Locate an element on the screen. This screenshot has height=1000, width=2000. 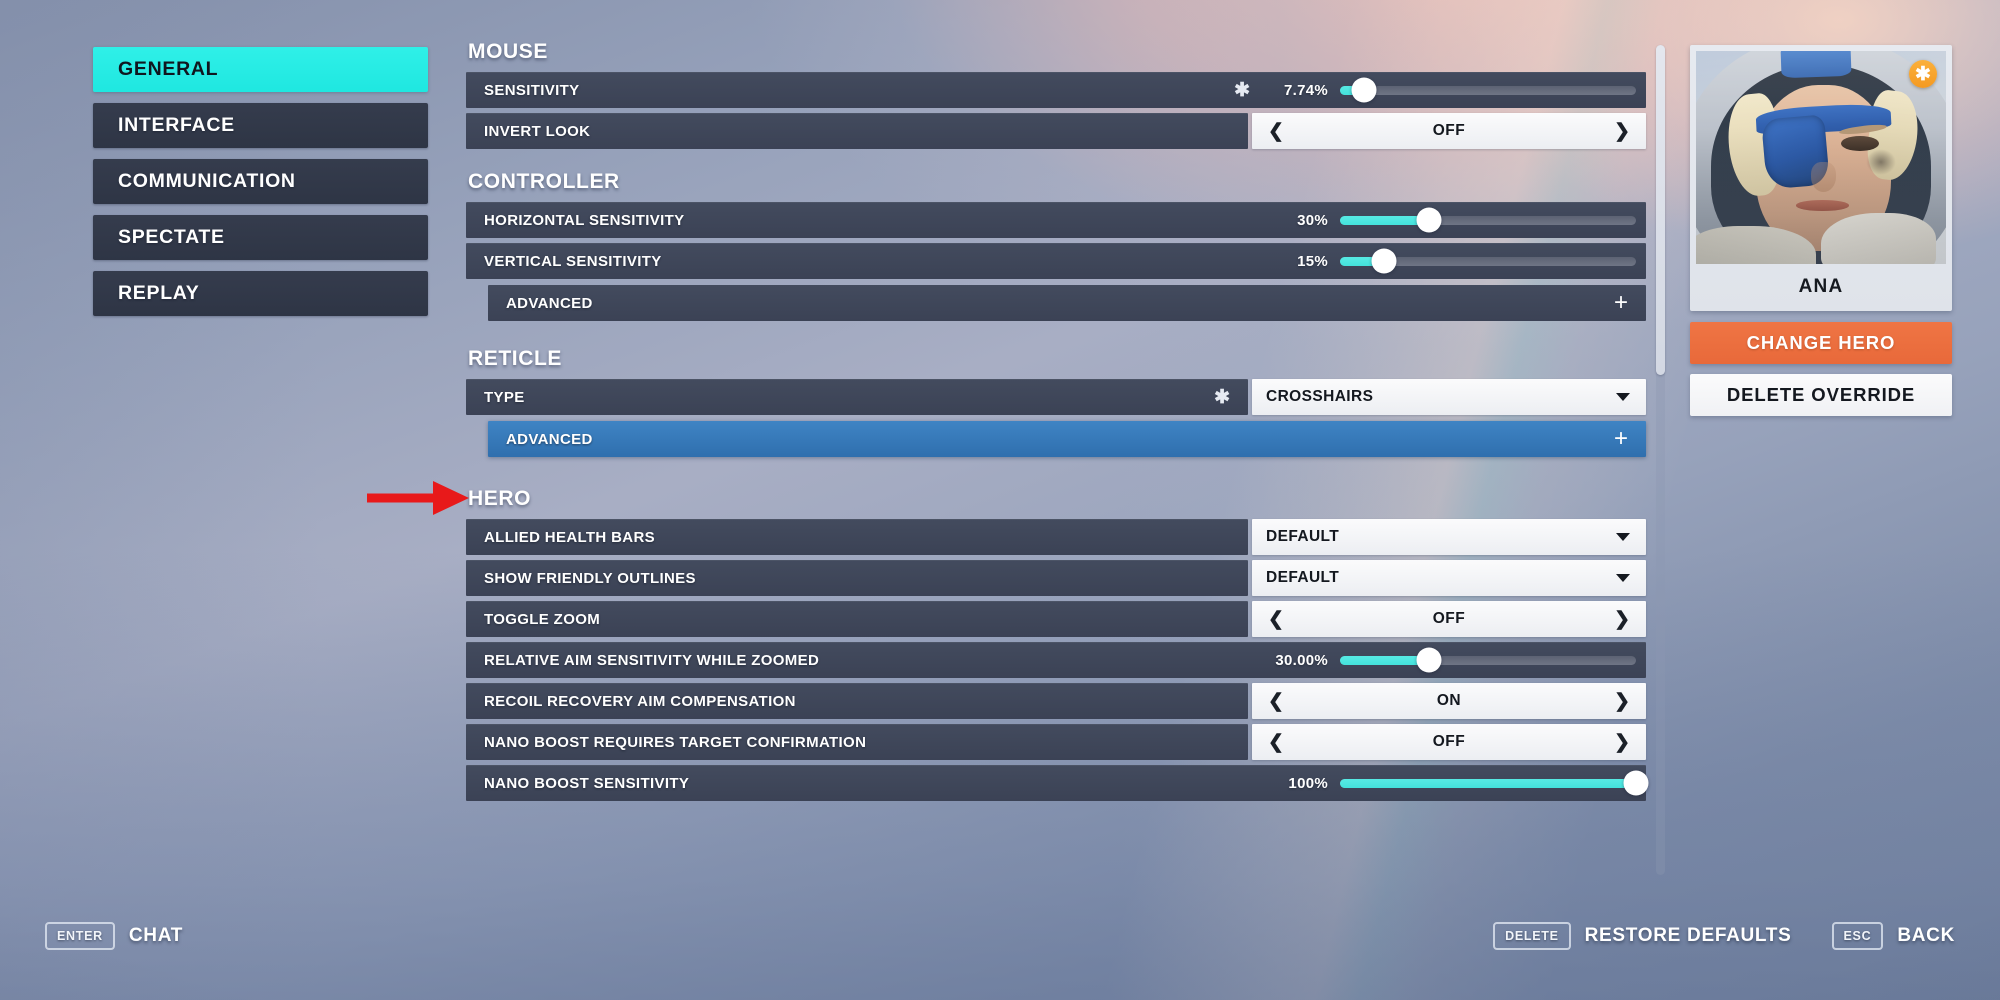
setting-row-vertical-sensitivity: VERTICAL SENSITIVITY 15% is located at coordinates (1056, 261).